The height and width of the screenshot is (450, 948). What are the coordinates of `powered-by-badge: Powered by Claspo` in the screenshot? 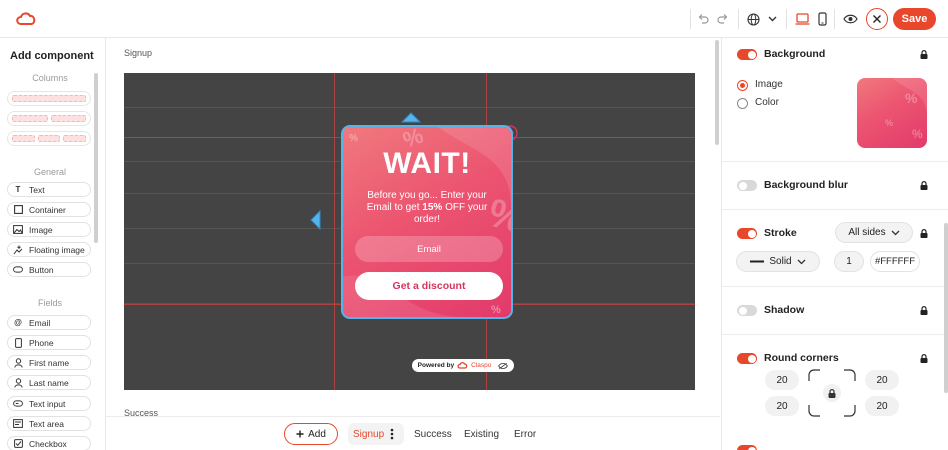 It's located at (463, 365).